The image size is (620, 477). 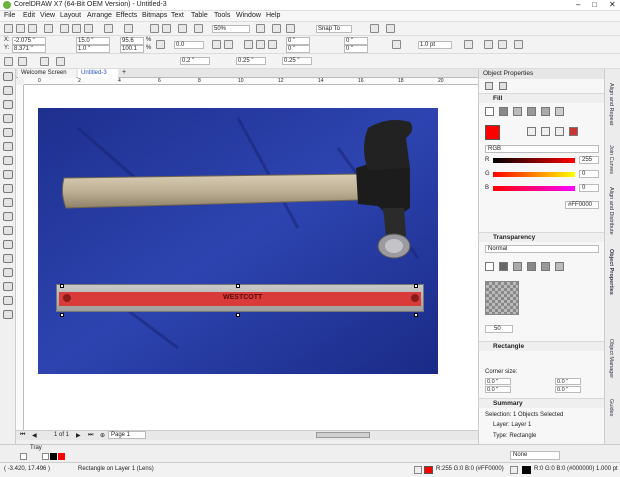 I want to click on text-tool-icon, so click(x=8, y=202).